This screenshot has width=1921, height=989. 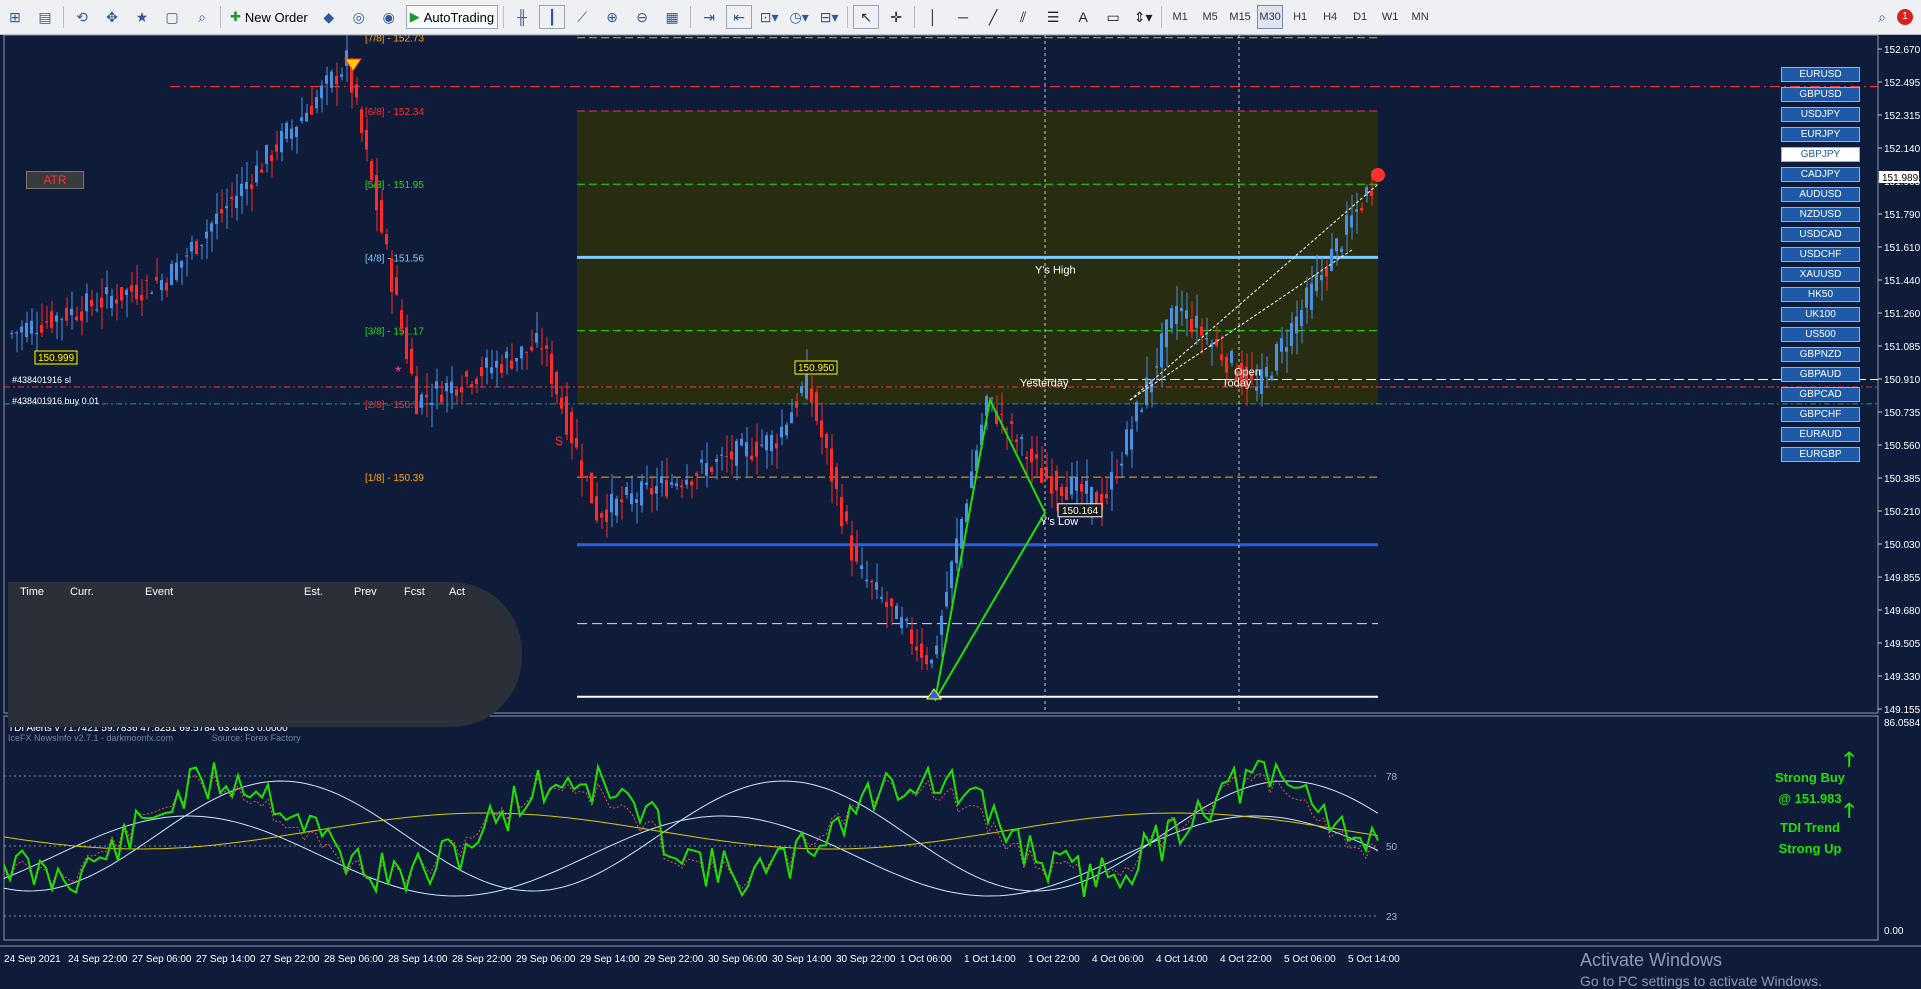 I want to click on price-axis-label: 149.505, so click(x=1902, y=644).